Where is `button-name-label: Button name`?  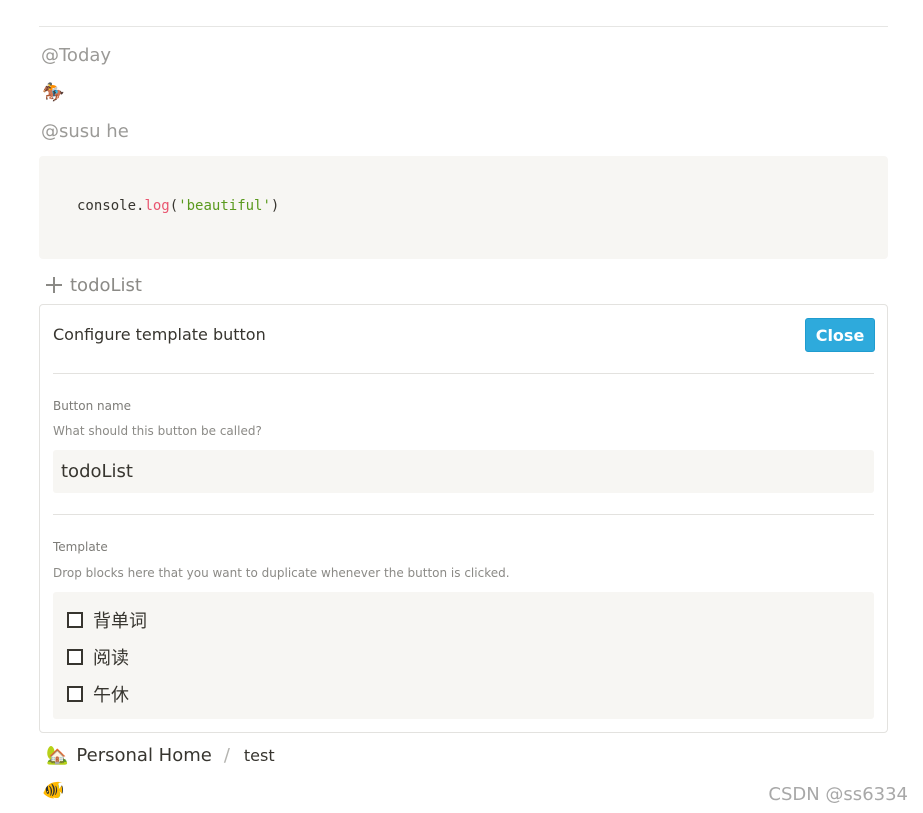
button-name-label: Button name is located at coordinates (92, 406).